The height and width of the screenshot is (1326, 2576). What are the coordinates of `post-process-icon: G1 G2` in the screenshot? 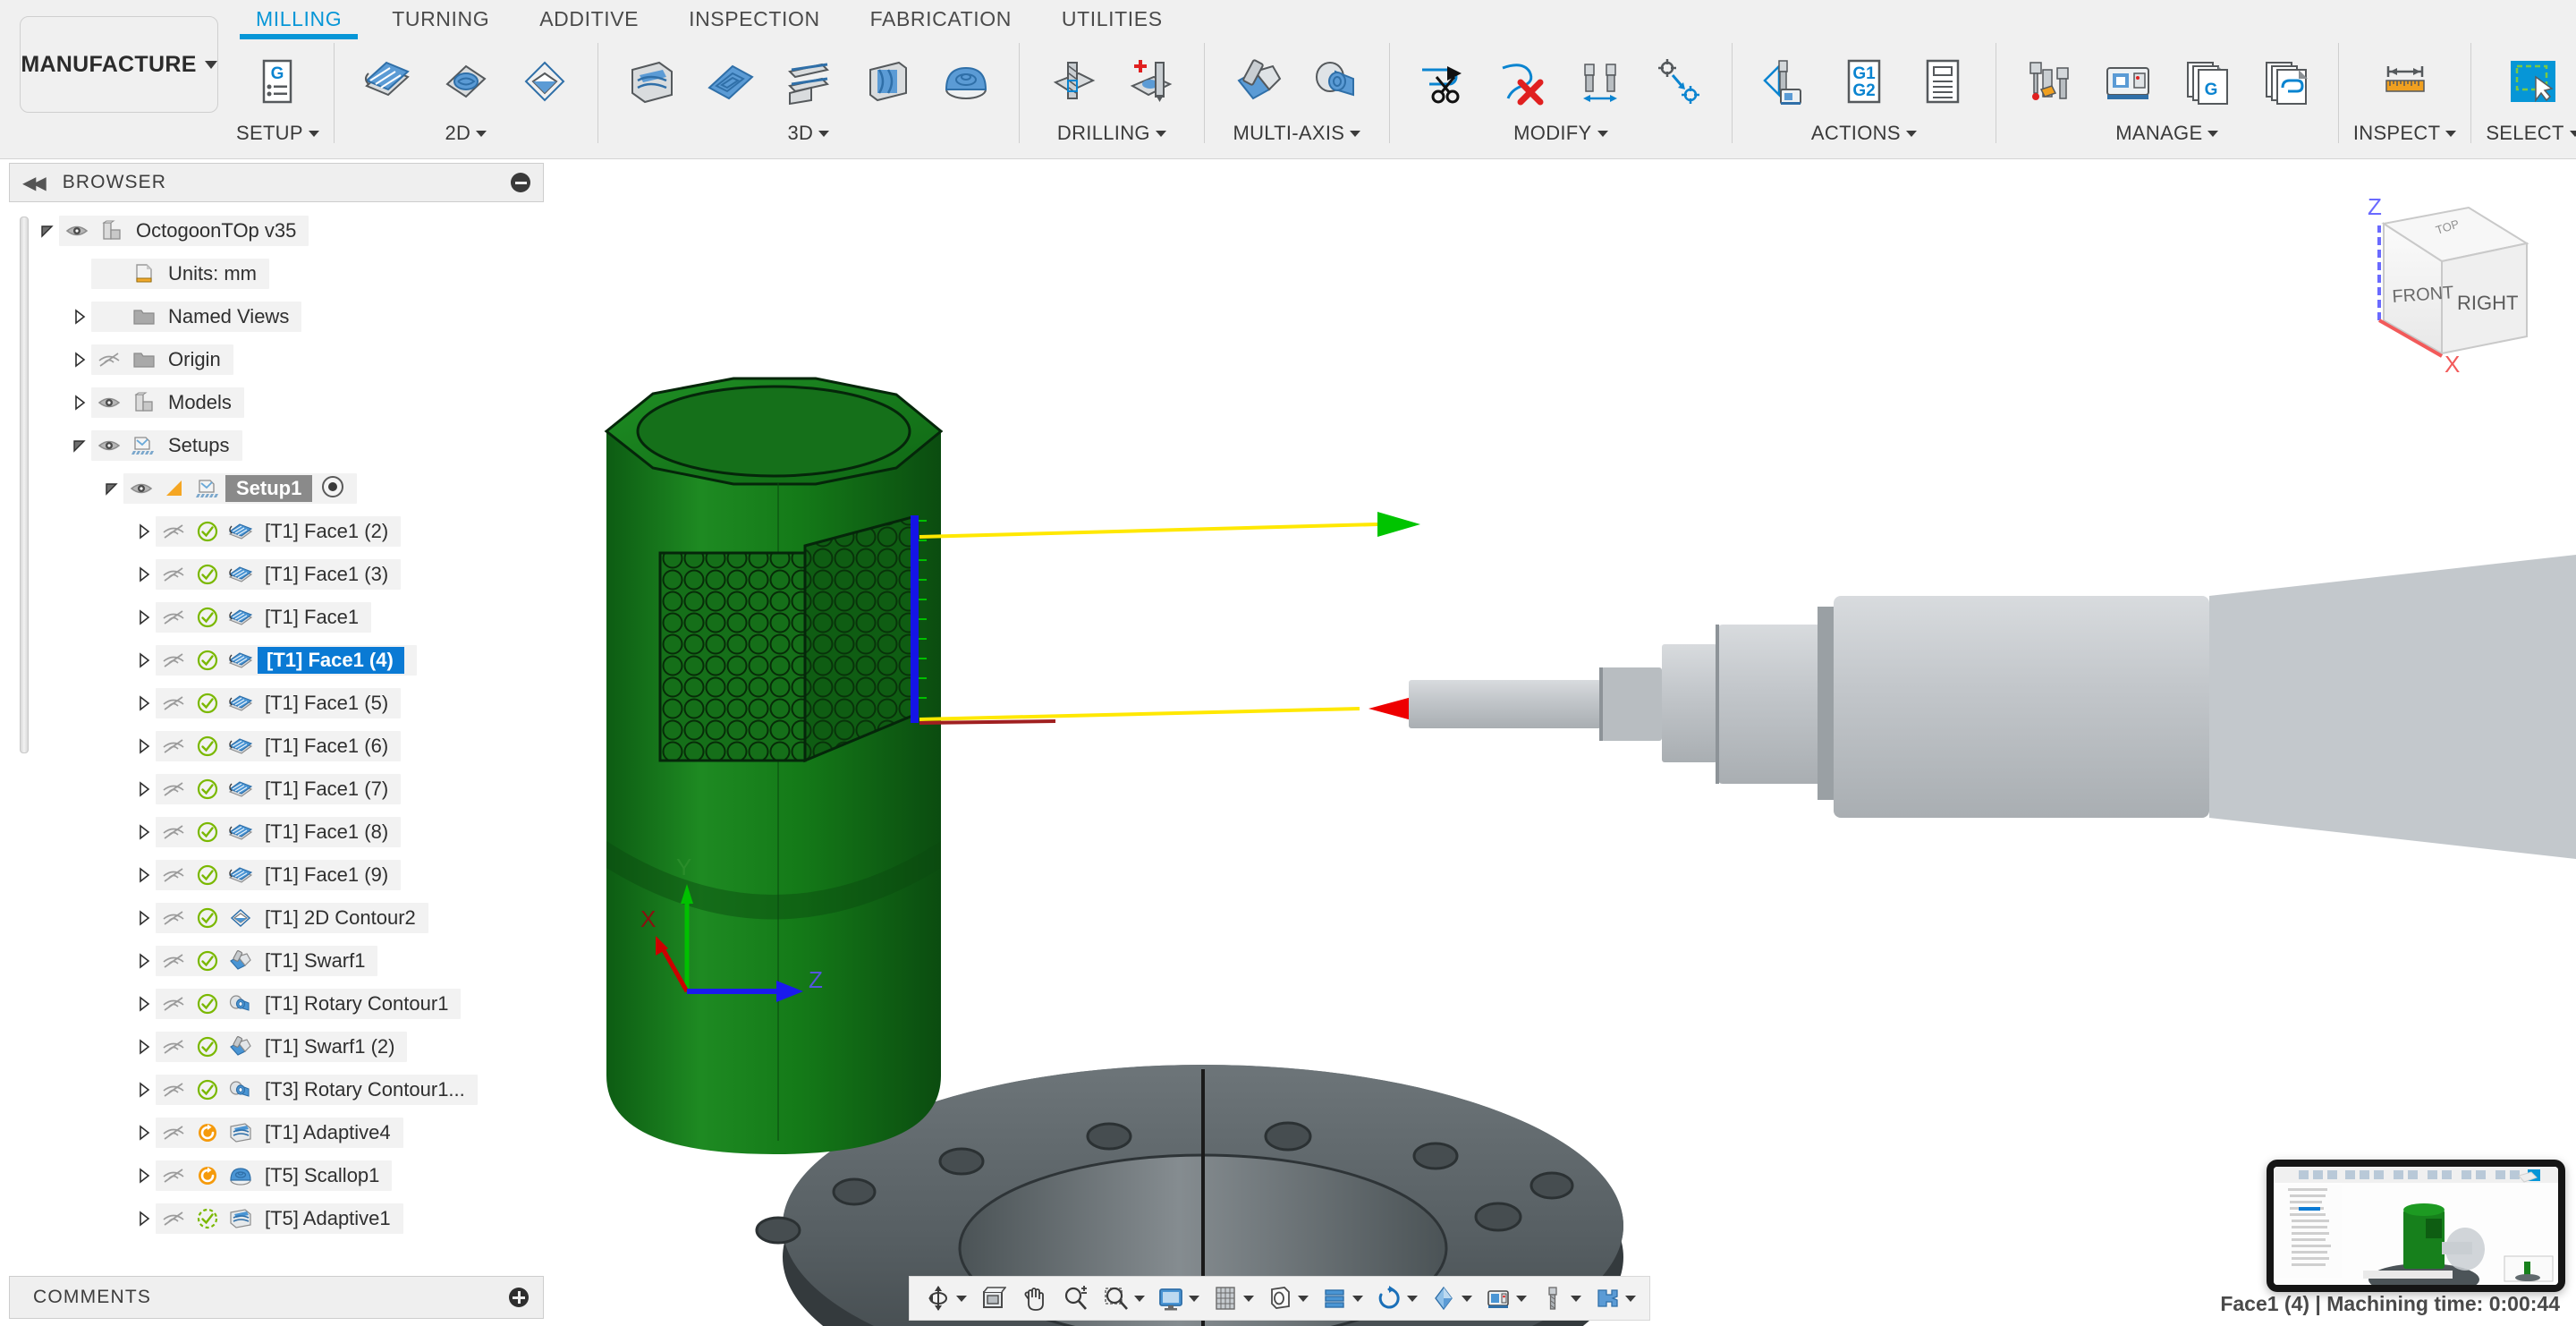 It's located at (1864, 81).